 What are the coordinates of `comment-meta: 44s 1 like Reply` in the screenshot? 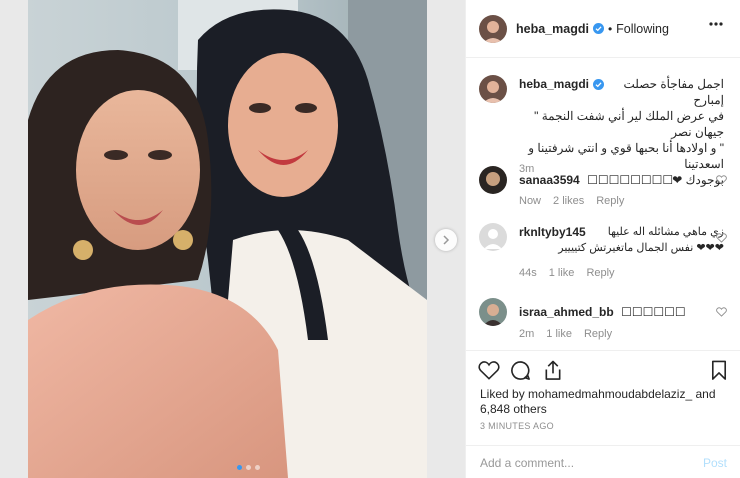 It's located at (567, 273).